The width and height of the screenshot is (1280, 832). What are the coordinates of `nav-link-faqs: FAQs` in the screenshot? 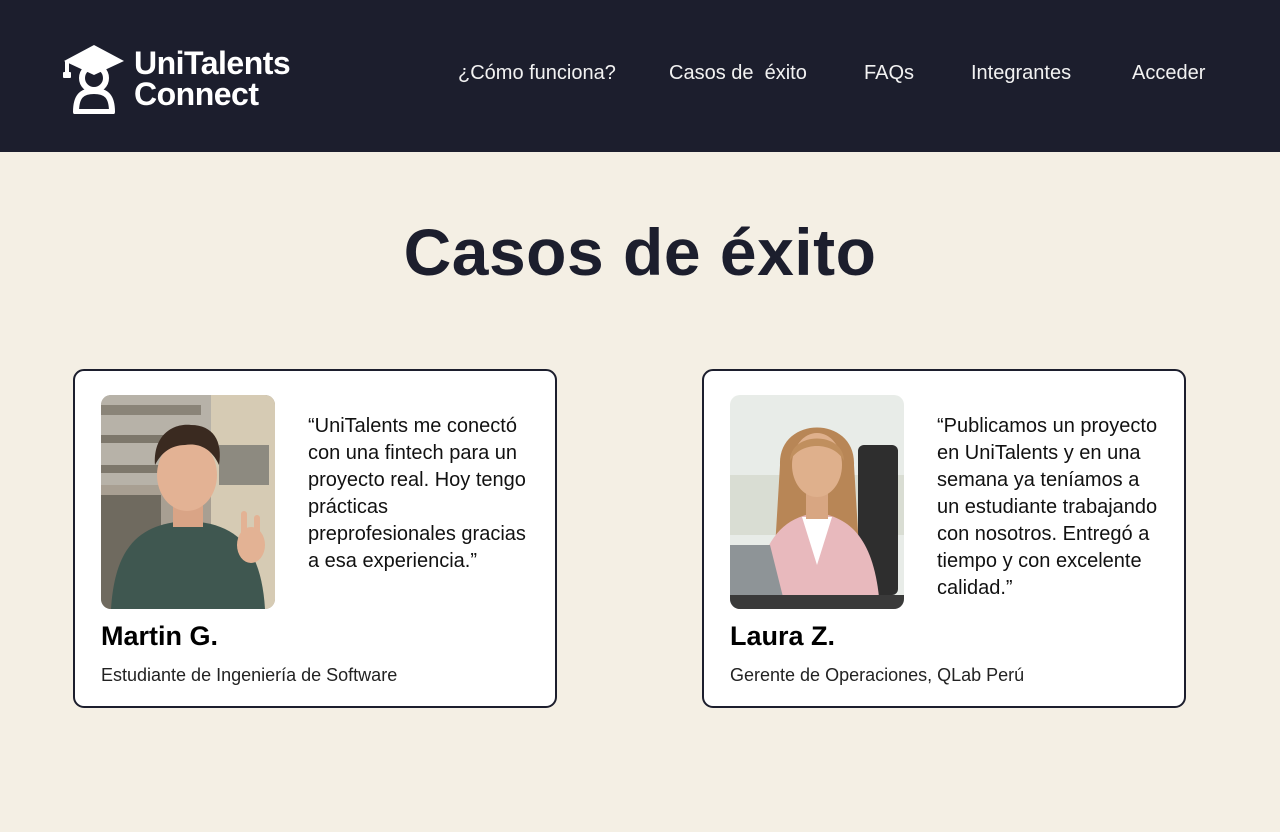 It's located at (889, 73).